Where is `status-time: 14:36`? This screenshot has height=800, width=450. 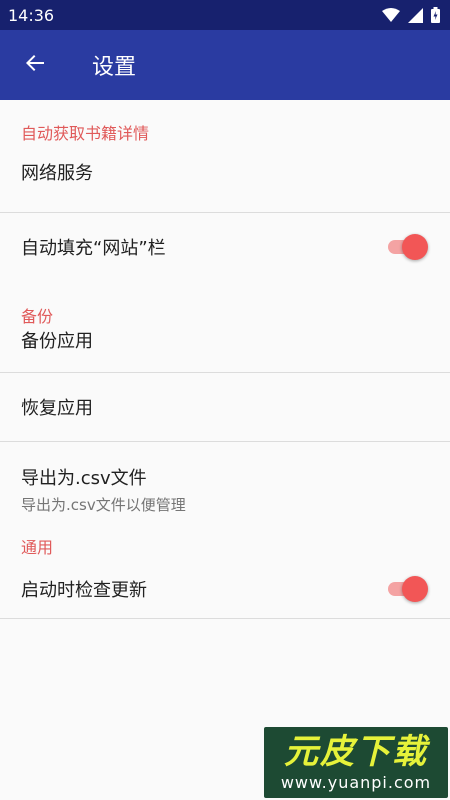 status-time: 14:36 is located at coordinates (31, 15).